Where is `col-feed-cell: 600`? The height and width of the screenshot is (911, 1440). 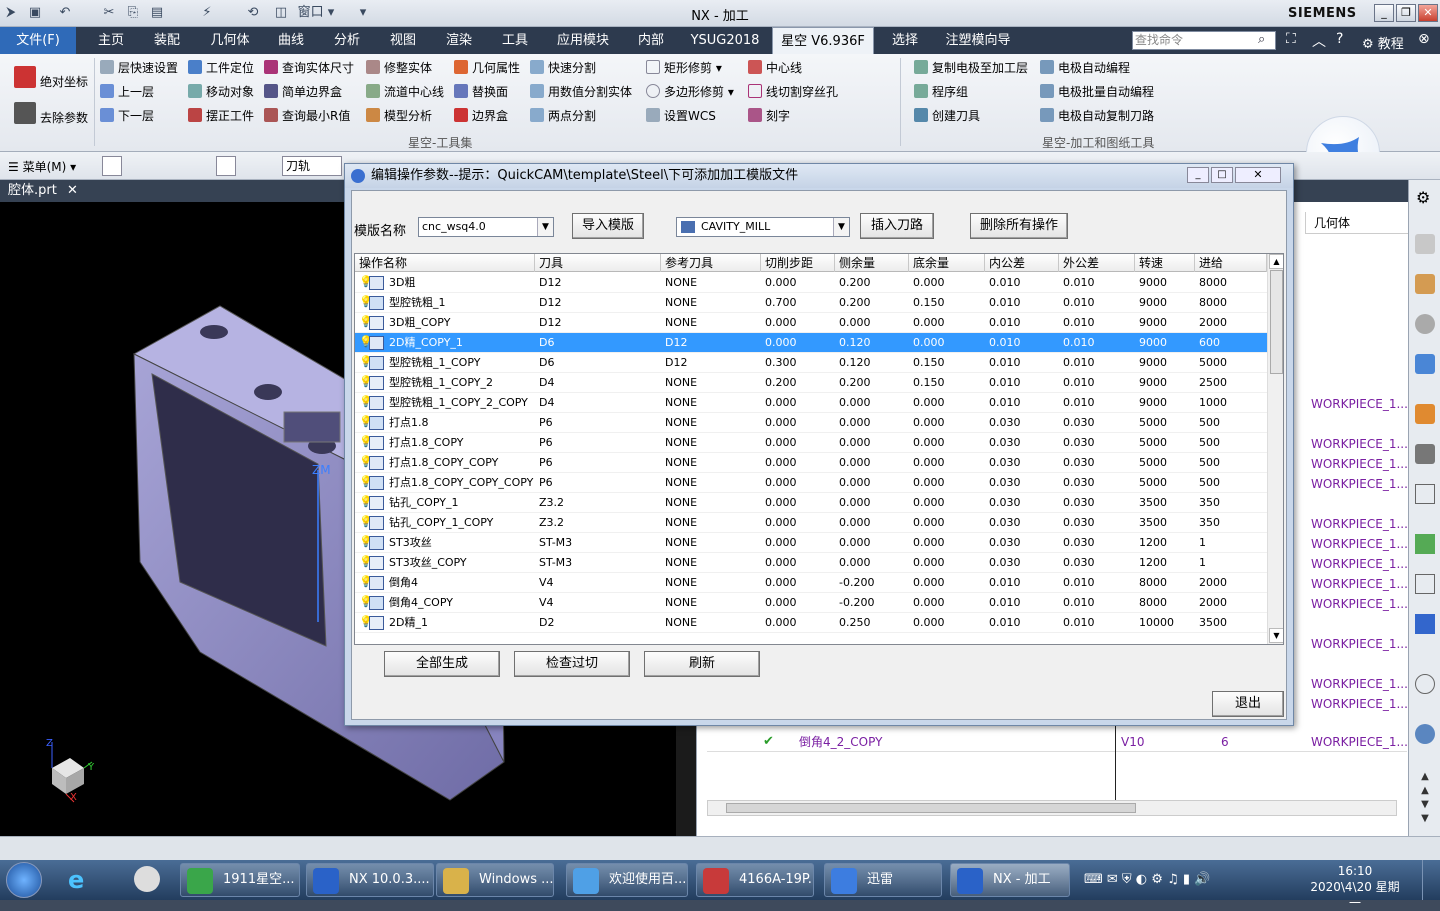 col-feed-cell: 600 is located at coordinates (1231, 343).